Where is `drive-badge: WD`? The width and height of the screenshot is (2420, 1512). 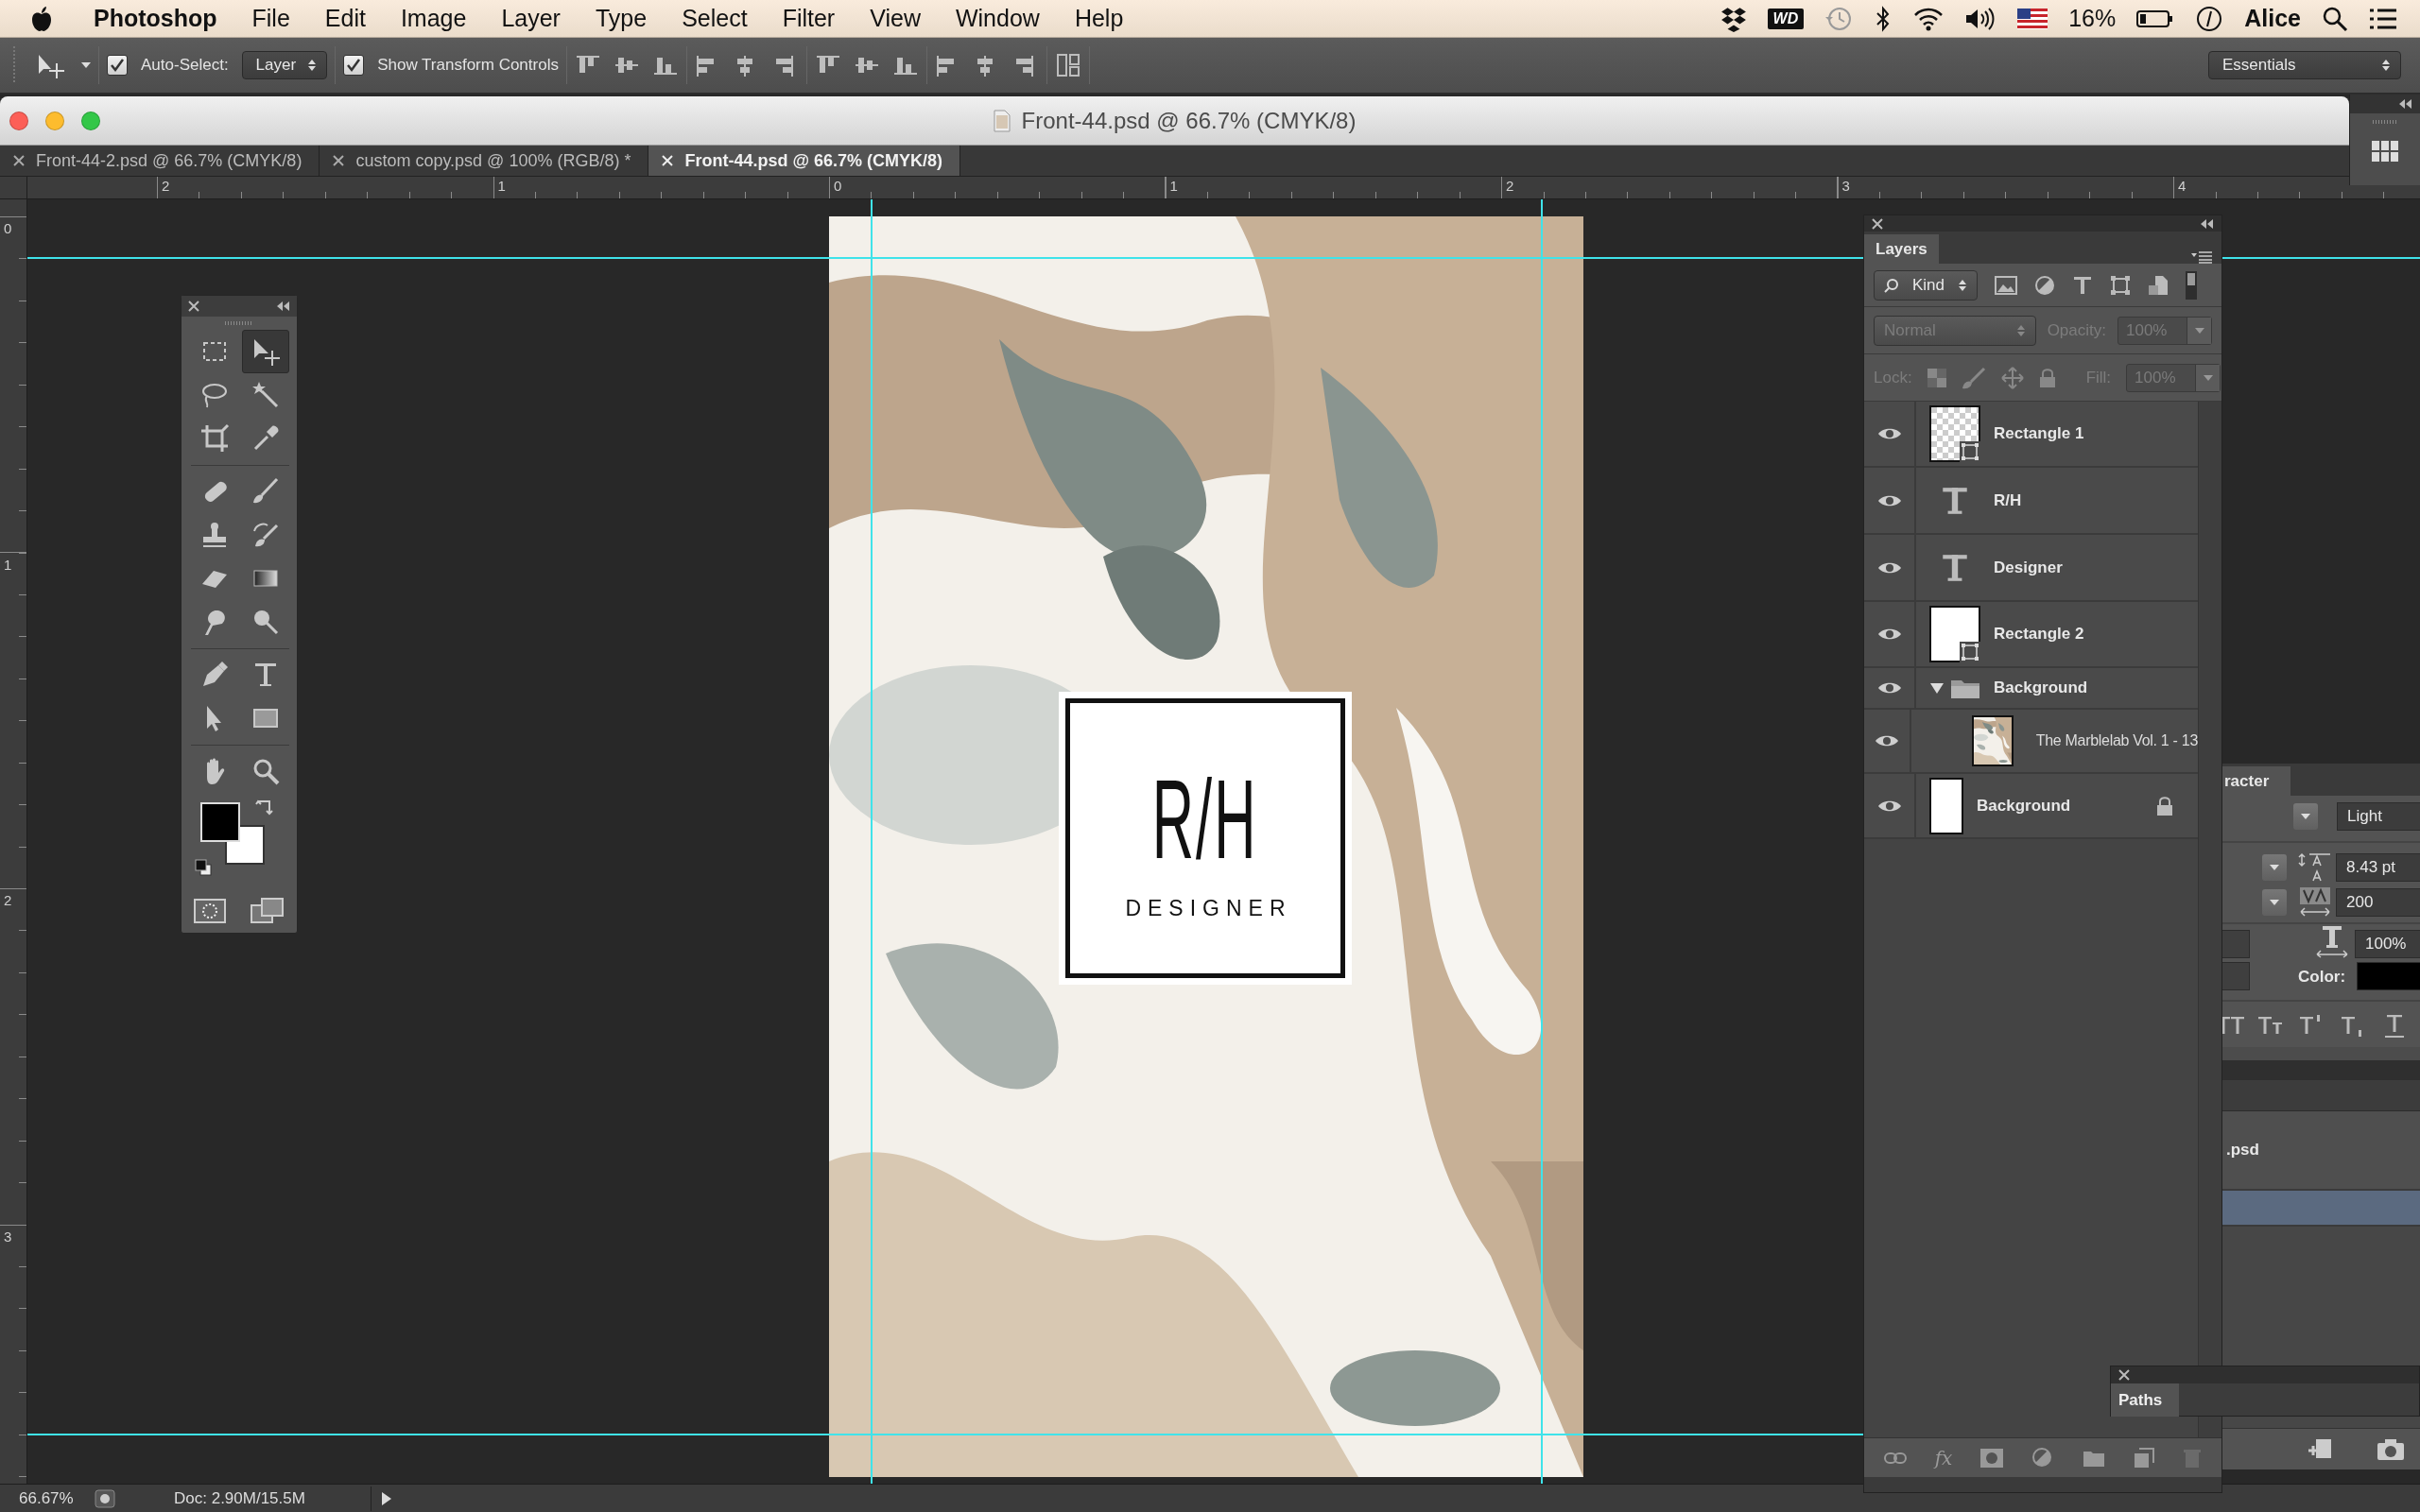
drive-badge: WD is located at coordinates (1786, 18).